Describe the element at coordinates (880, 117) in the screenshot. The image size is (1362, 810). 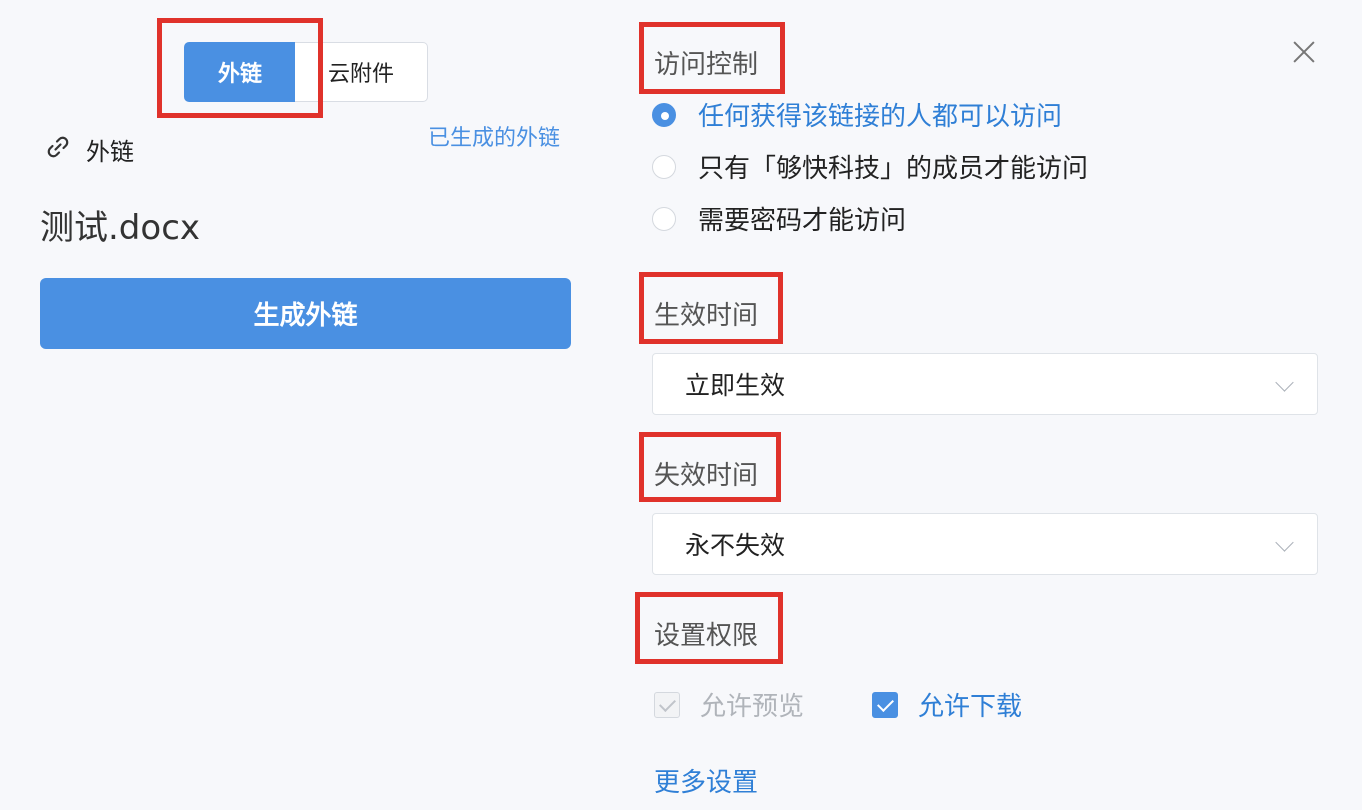
I see `radio-label: 任何获得该链接的人都可以访问` at that location.